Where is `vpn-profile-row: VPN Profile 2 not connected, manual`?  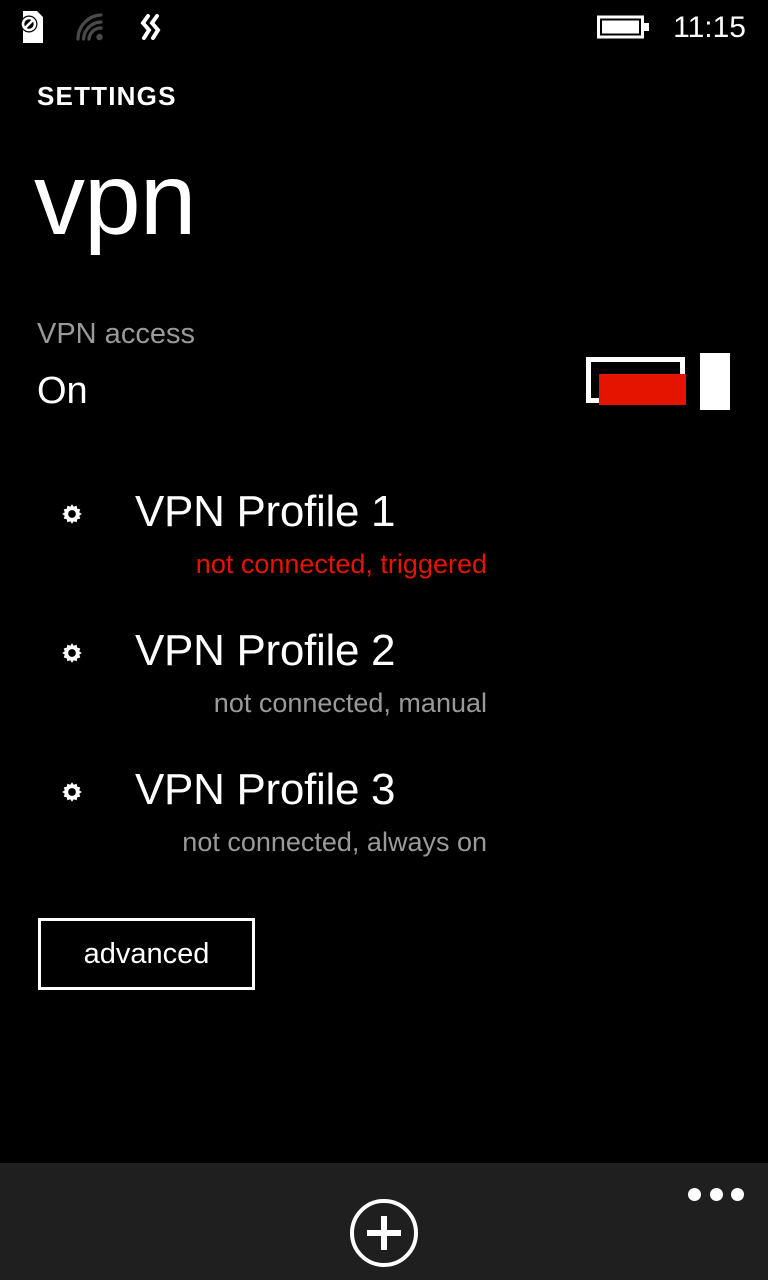
vpn-profile-row: VPN Profile 2 not connected, manual is located at coordinates (384, 698).